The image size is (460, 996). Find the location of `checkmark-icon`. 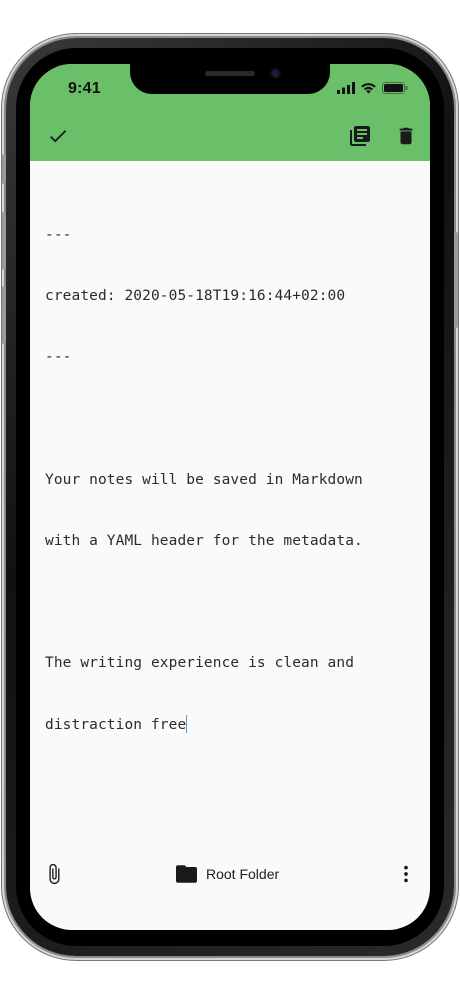

checkmark-icon is located at coordinates (58, 136).